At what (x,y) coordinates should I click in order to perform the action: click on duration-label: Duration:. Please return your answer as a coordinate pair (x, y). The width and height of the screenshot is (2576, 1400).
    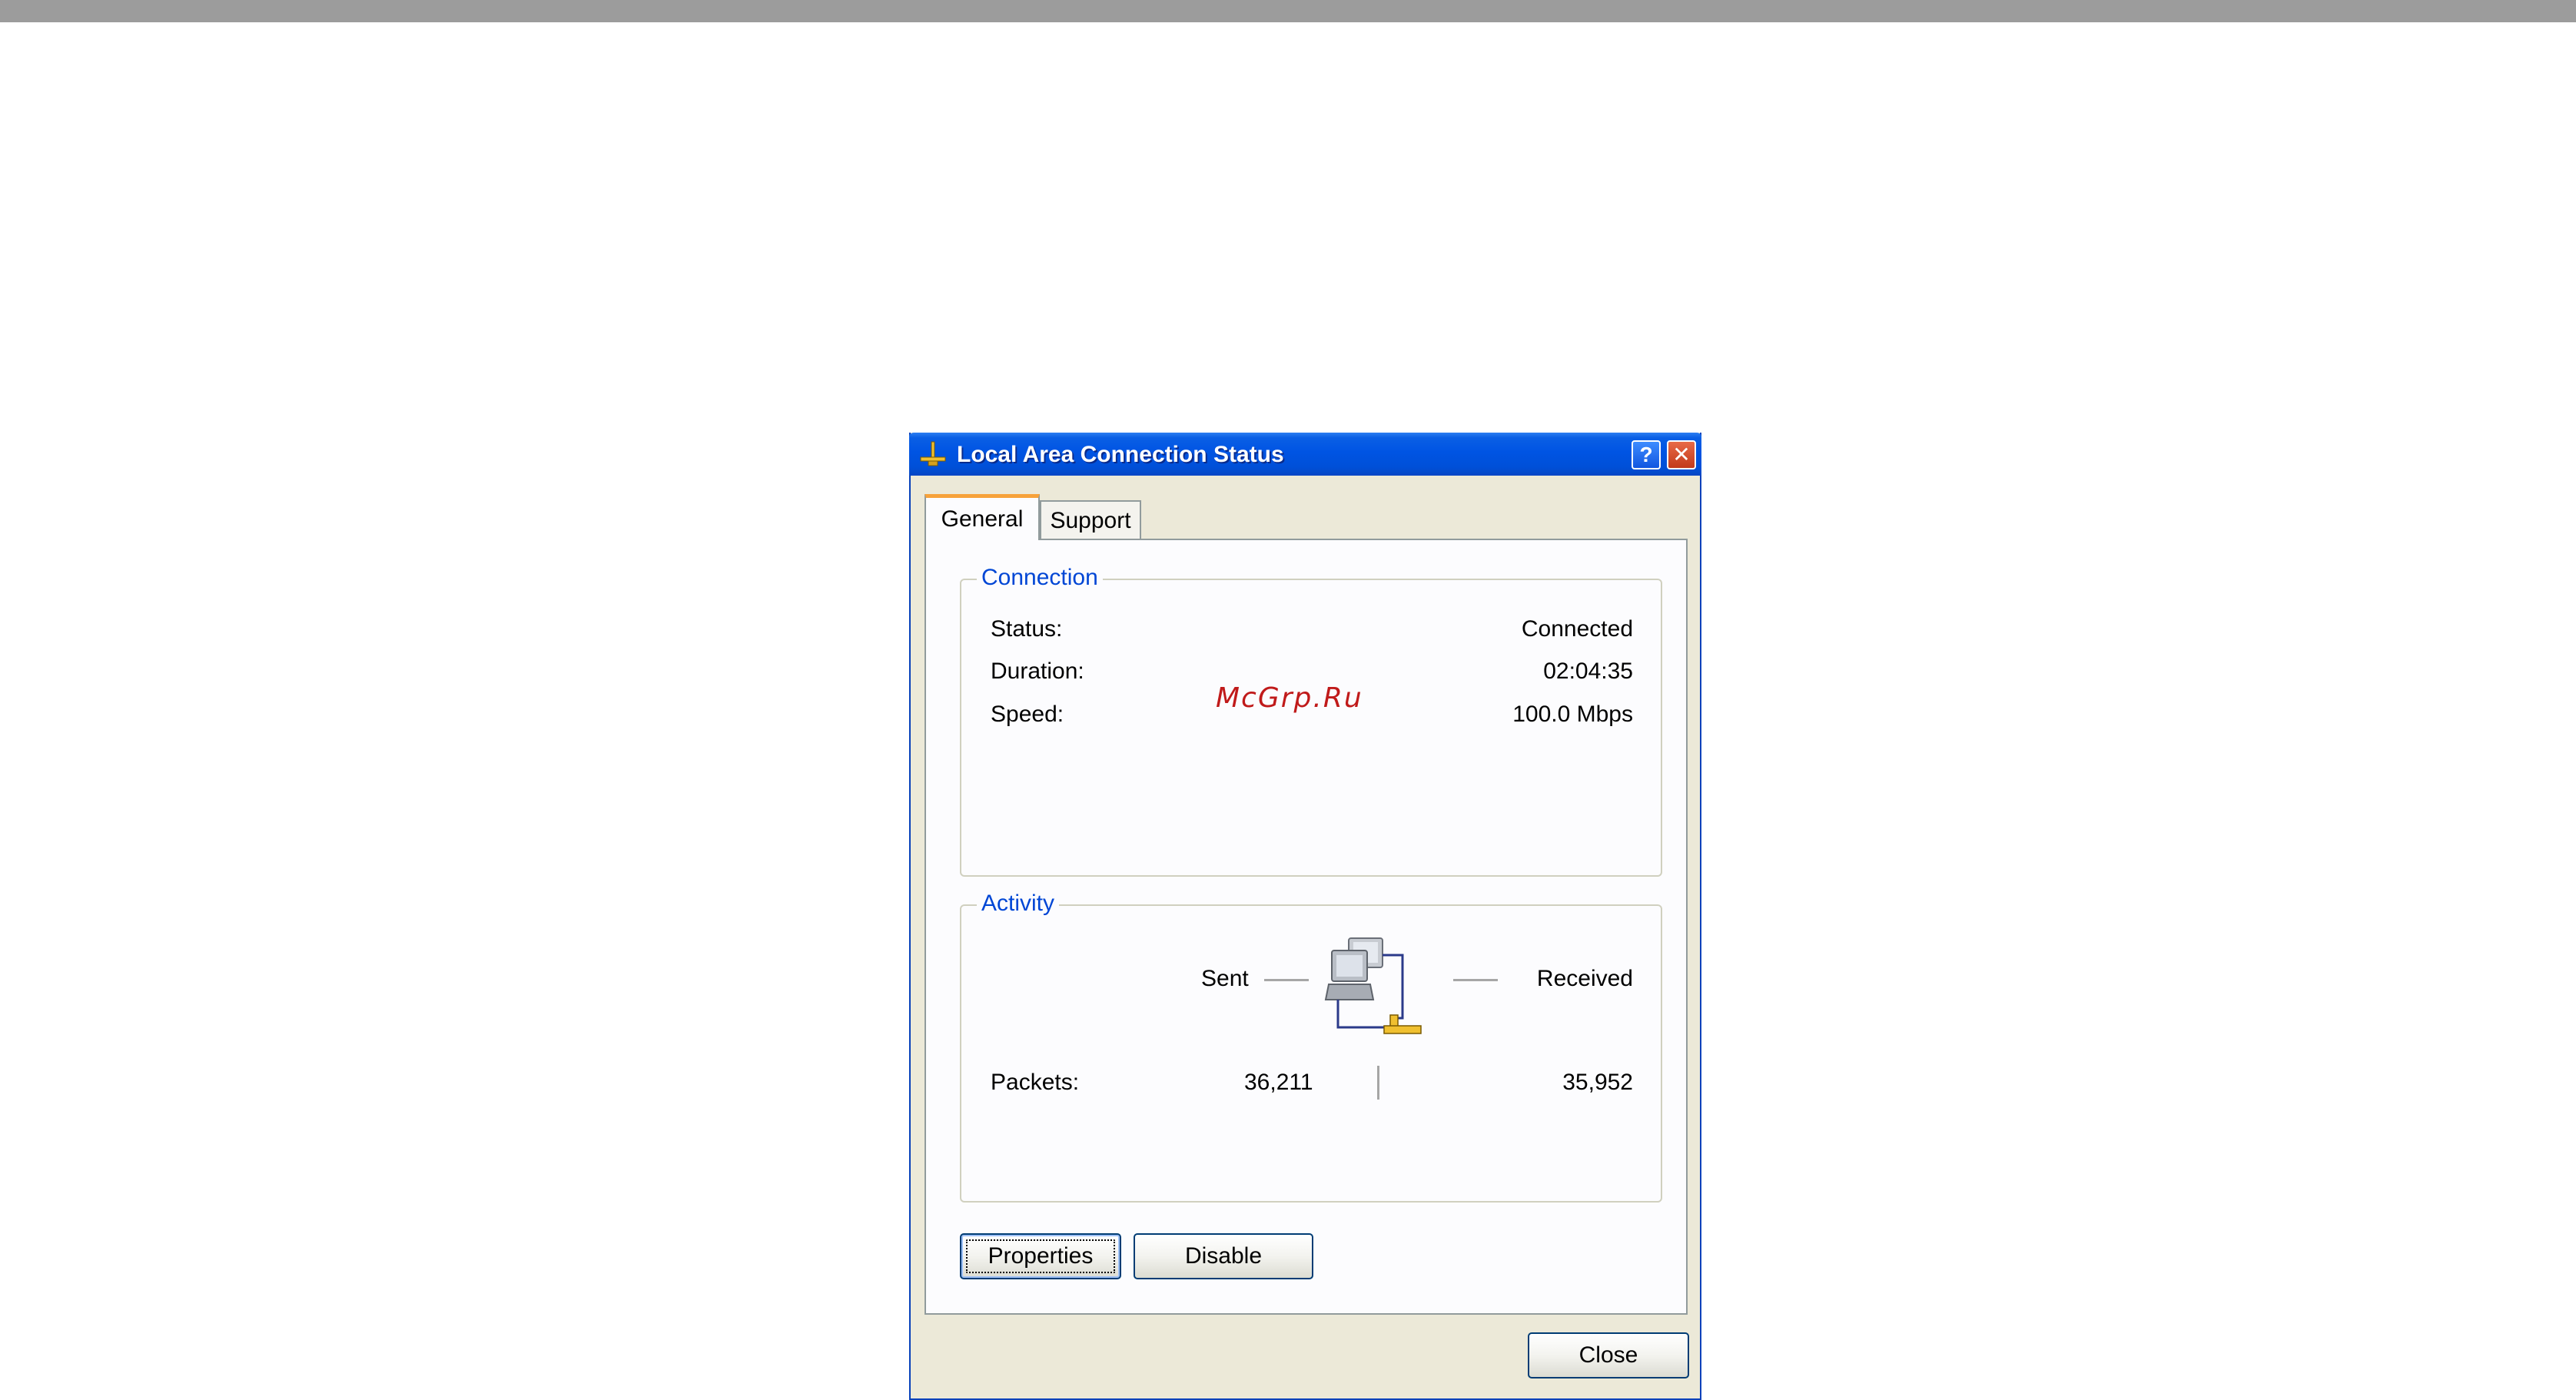
    Looking at the image, I should click on (1037, 671).